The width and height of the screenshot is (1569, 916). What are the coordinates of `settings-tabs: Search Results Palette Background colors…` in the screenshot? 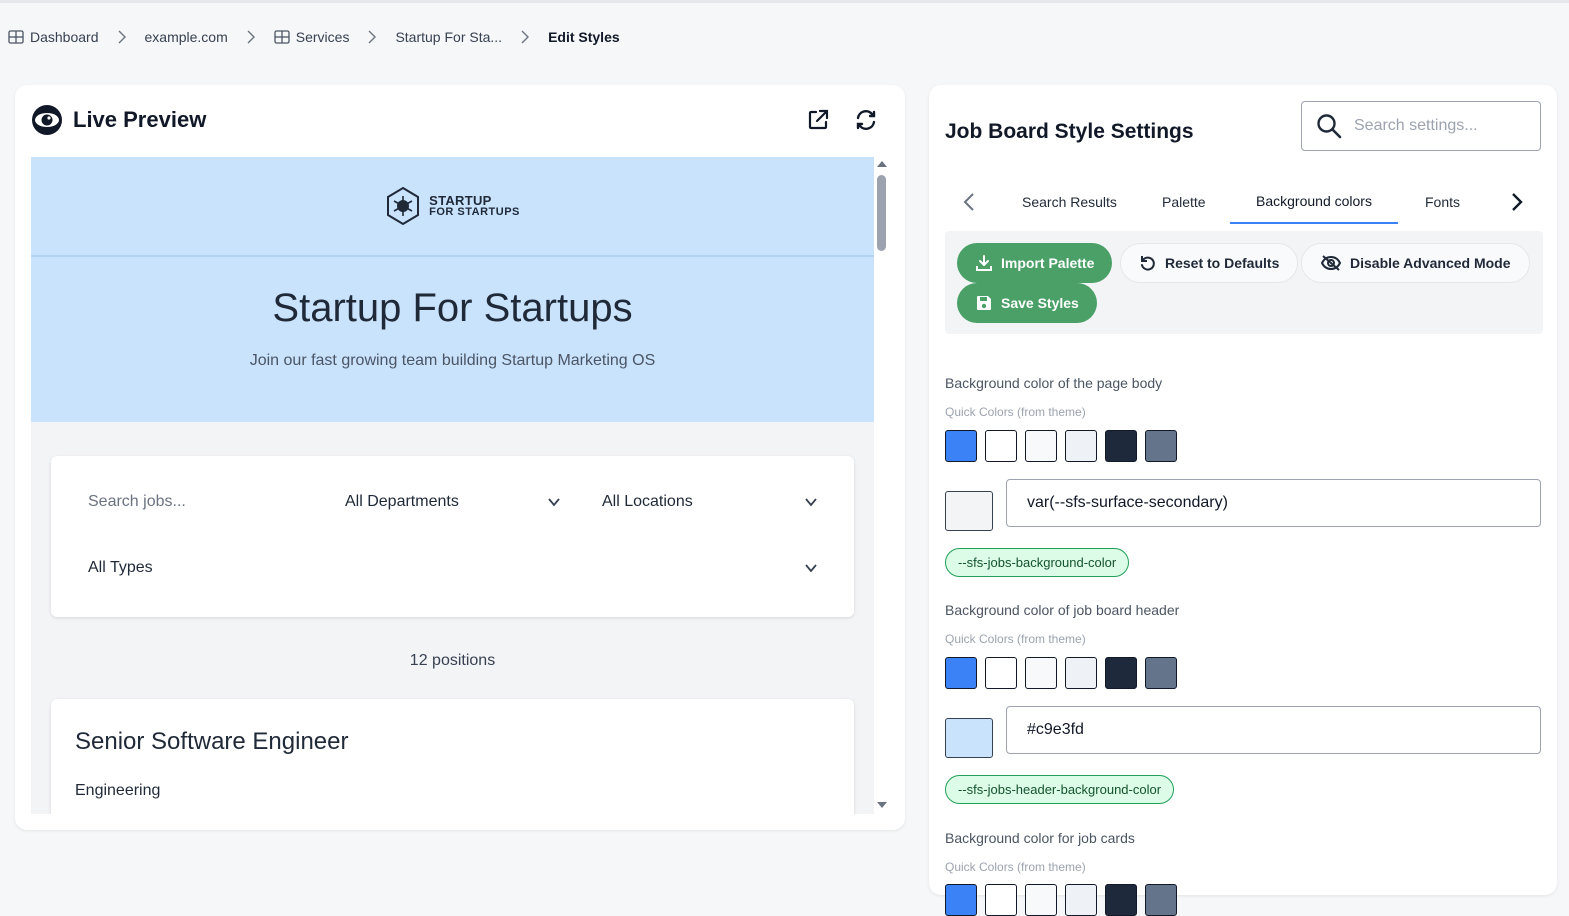 It's located at (1244, 204).